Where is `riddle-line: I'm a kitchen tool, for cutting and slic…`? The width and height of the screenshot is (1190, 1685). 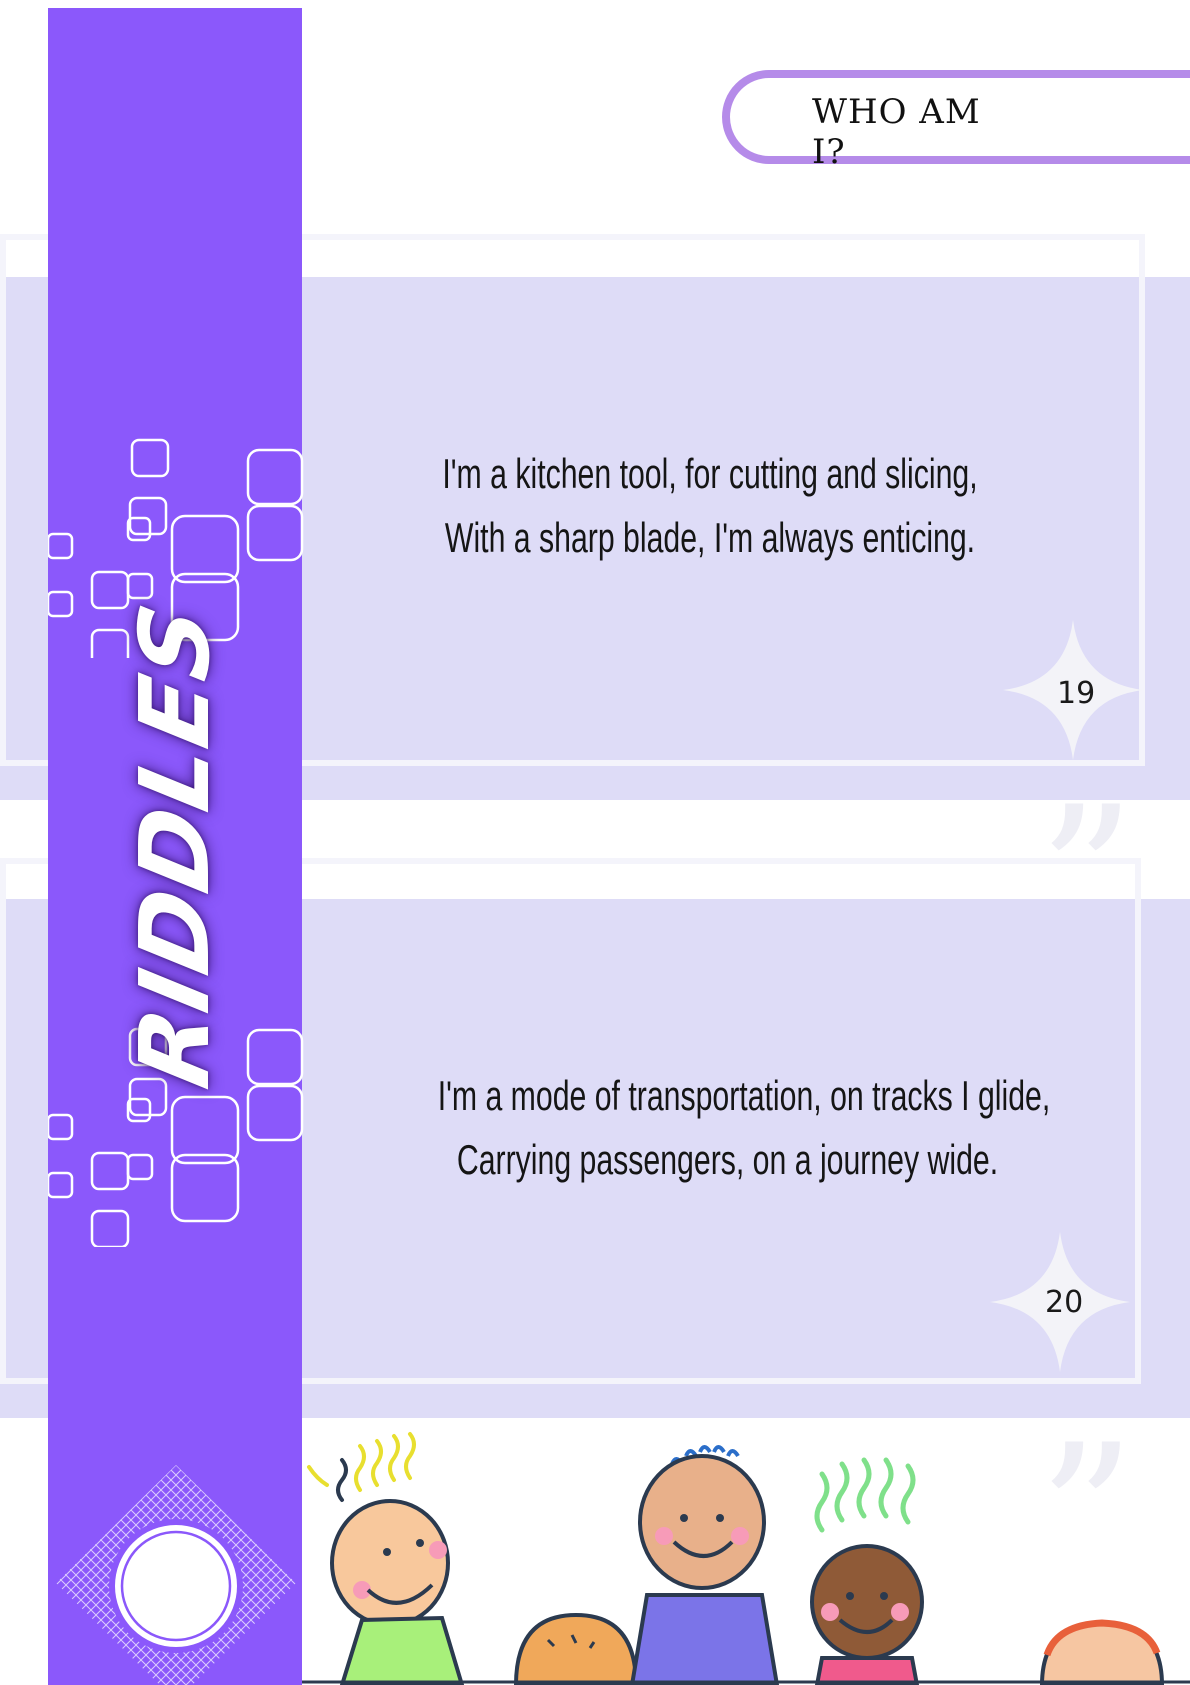 riddle-line: I'm a kitchen tool, for cutting and slic… is located at coordinates (710, 473).